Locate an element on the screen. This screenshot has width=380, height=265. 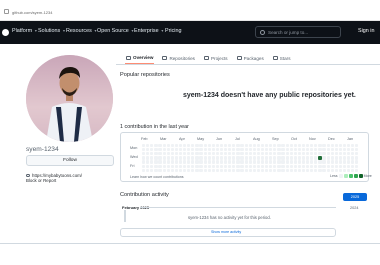
avatar is located at coordinates (69, 98).